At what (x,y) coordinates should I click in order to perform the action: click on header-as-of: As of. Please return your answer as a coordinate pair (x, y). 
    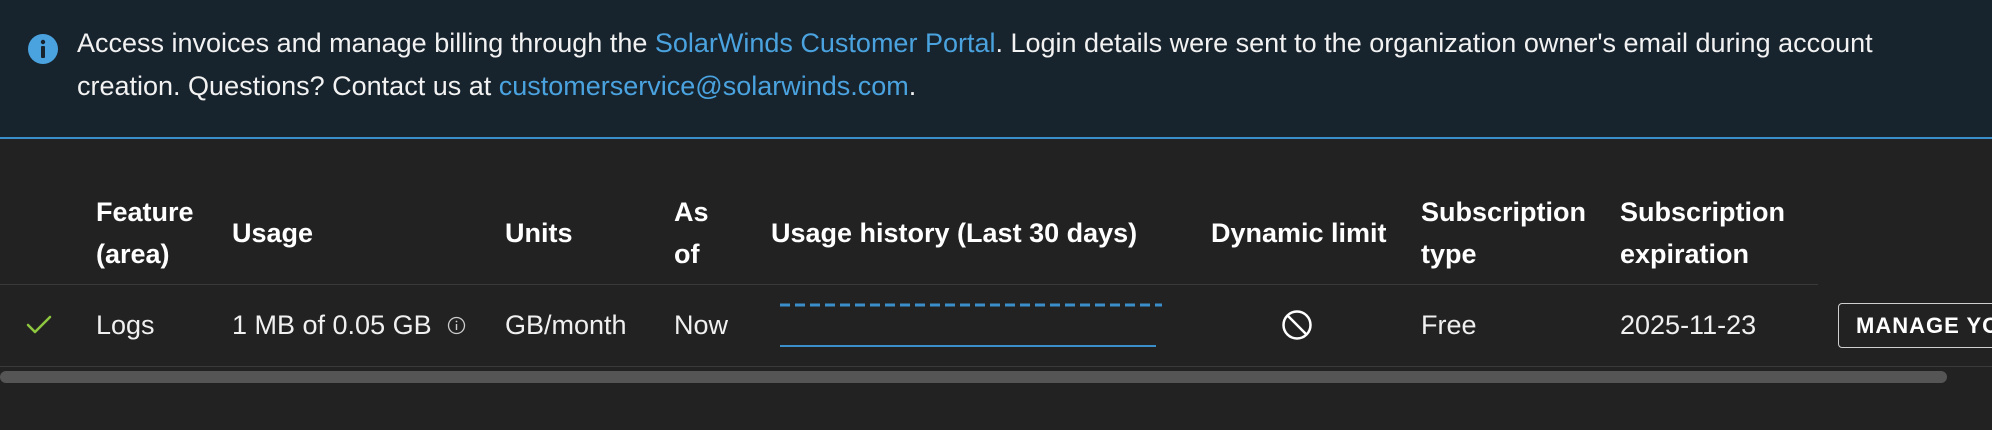
    Looking at the image, I should click on (691, 233).